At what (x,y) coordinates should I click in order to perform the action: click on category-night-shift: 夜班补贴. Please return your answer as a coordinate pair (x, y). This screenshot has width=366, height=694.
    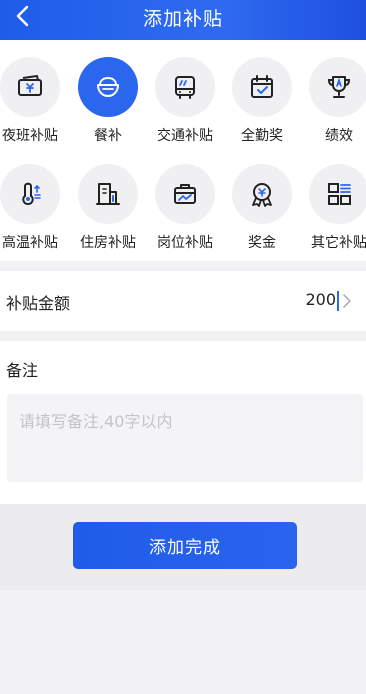
    Looking at the image, I should click on (34, 101).